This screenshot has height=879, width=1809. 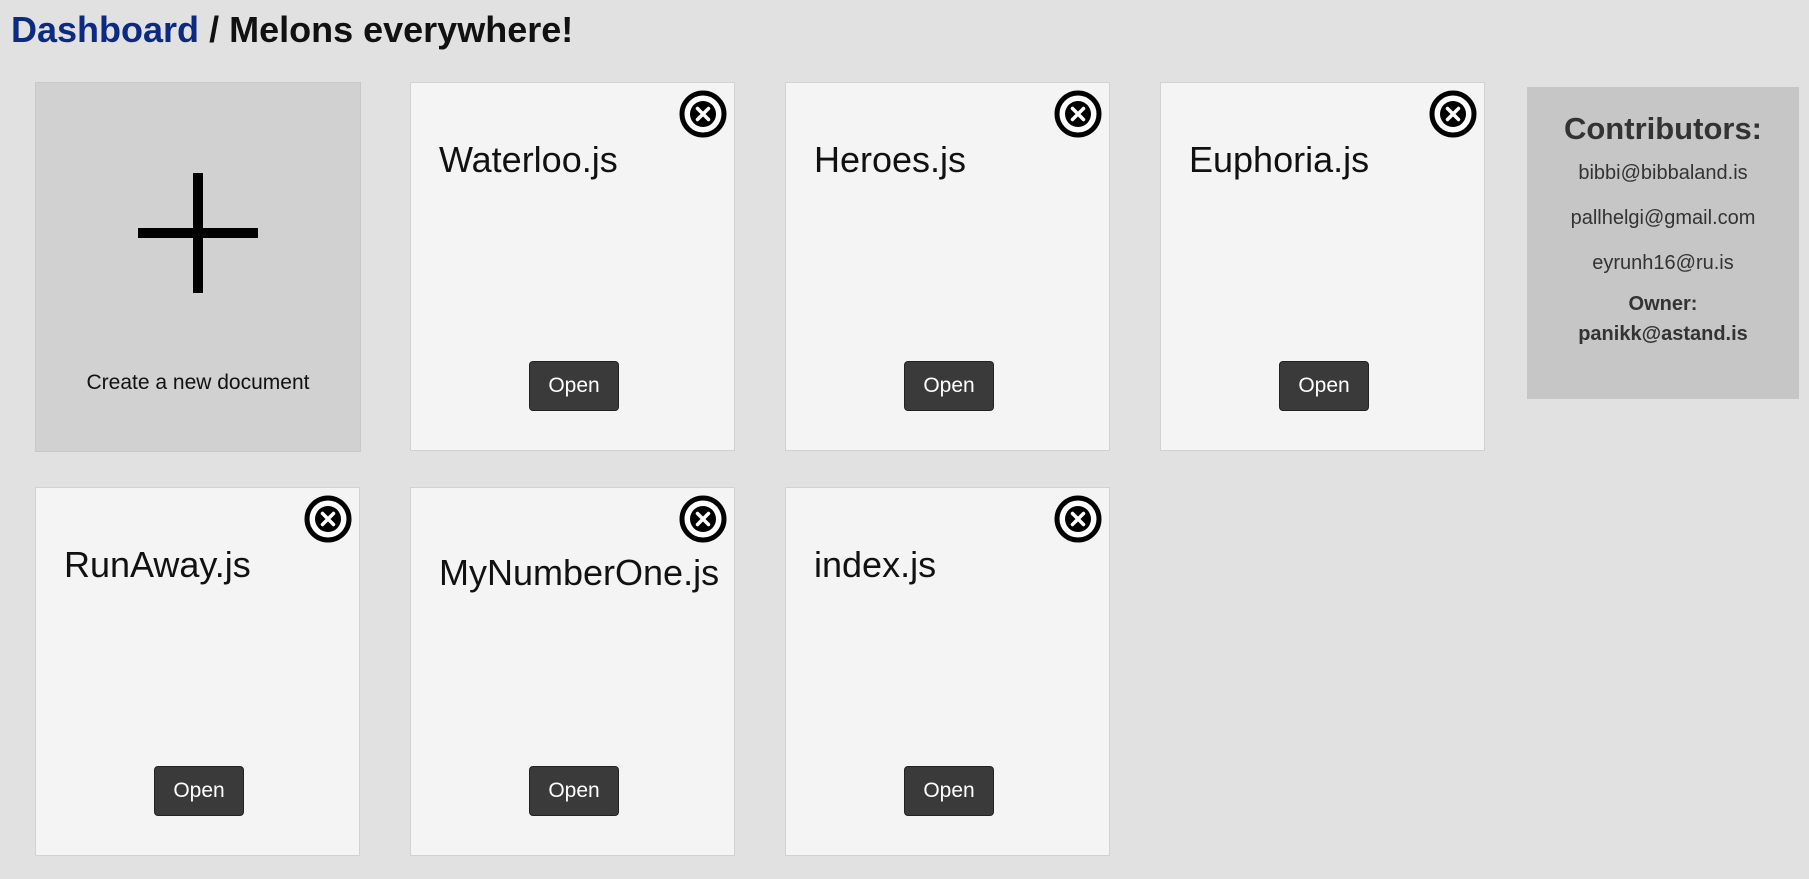 What do you see at coordinates (1663, 173) in the screenshot?
I see `contributor-email: bibbi@bibbaland.is` at bounding box center [1663, 173].